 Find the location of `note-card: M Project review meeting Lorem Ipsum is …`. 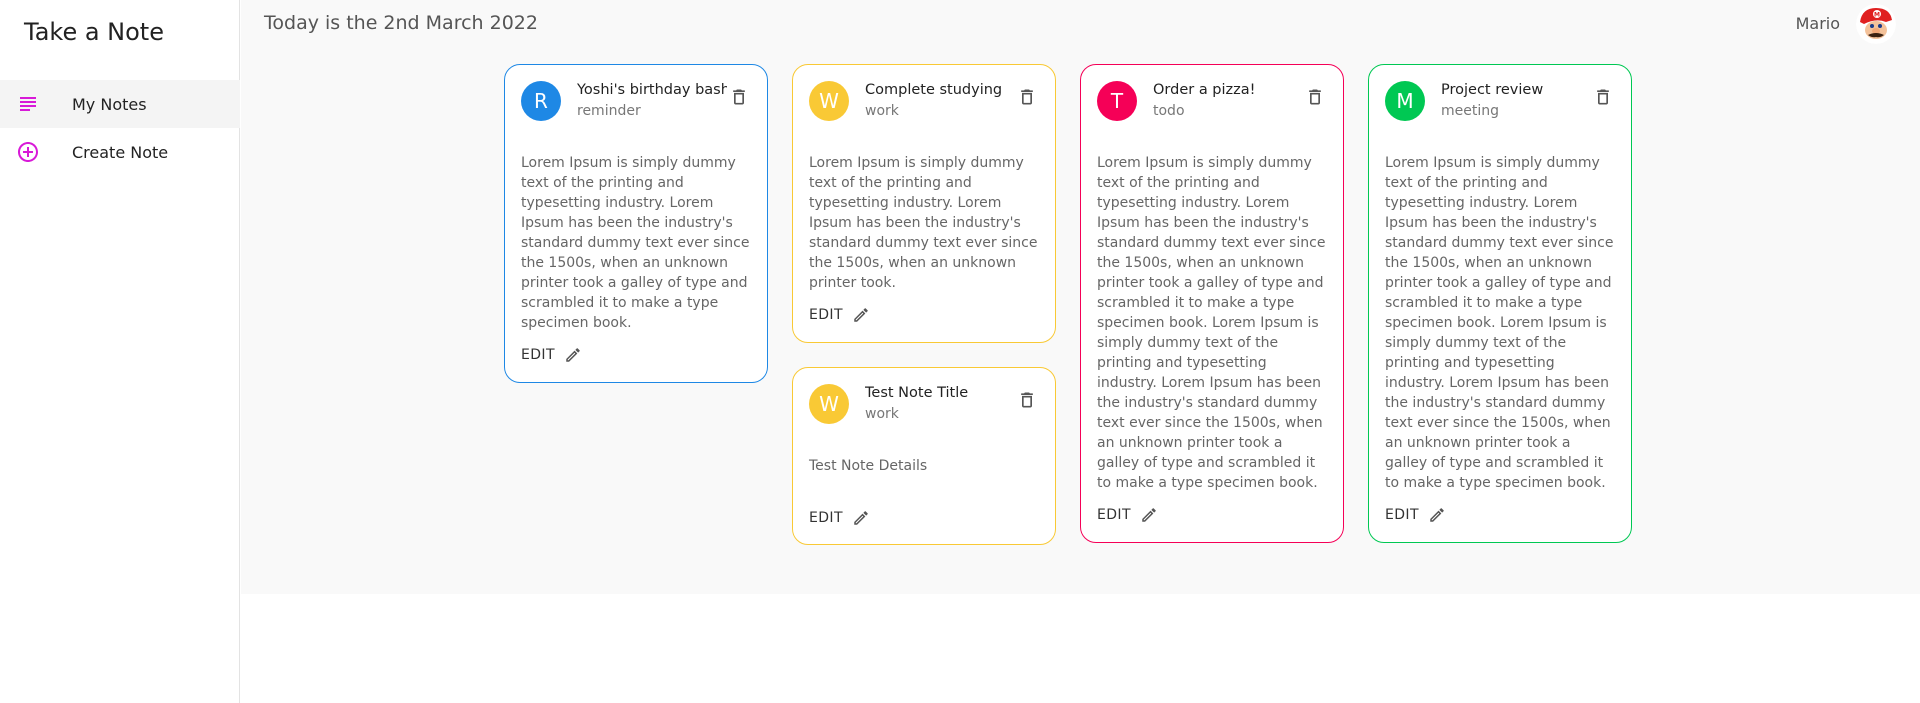

note-card: M Project review meeting Lorem Ipsum is … is located at coordinates (1500, 303).